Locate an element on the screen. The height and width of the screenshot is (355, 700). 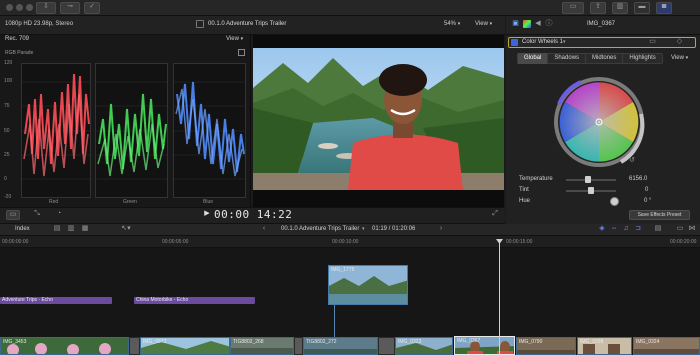
mask-icon: ▭ is located at coordinates (652, 42).